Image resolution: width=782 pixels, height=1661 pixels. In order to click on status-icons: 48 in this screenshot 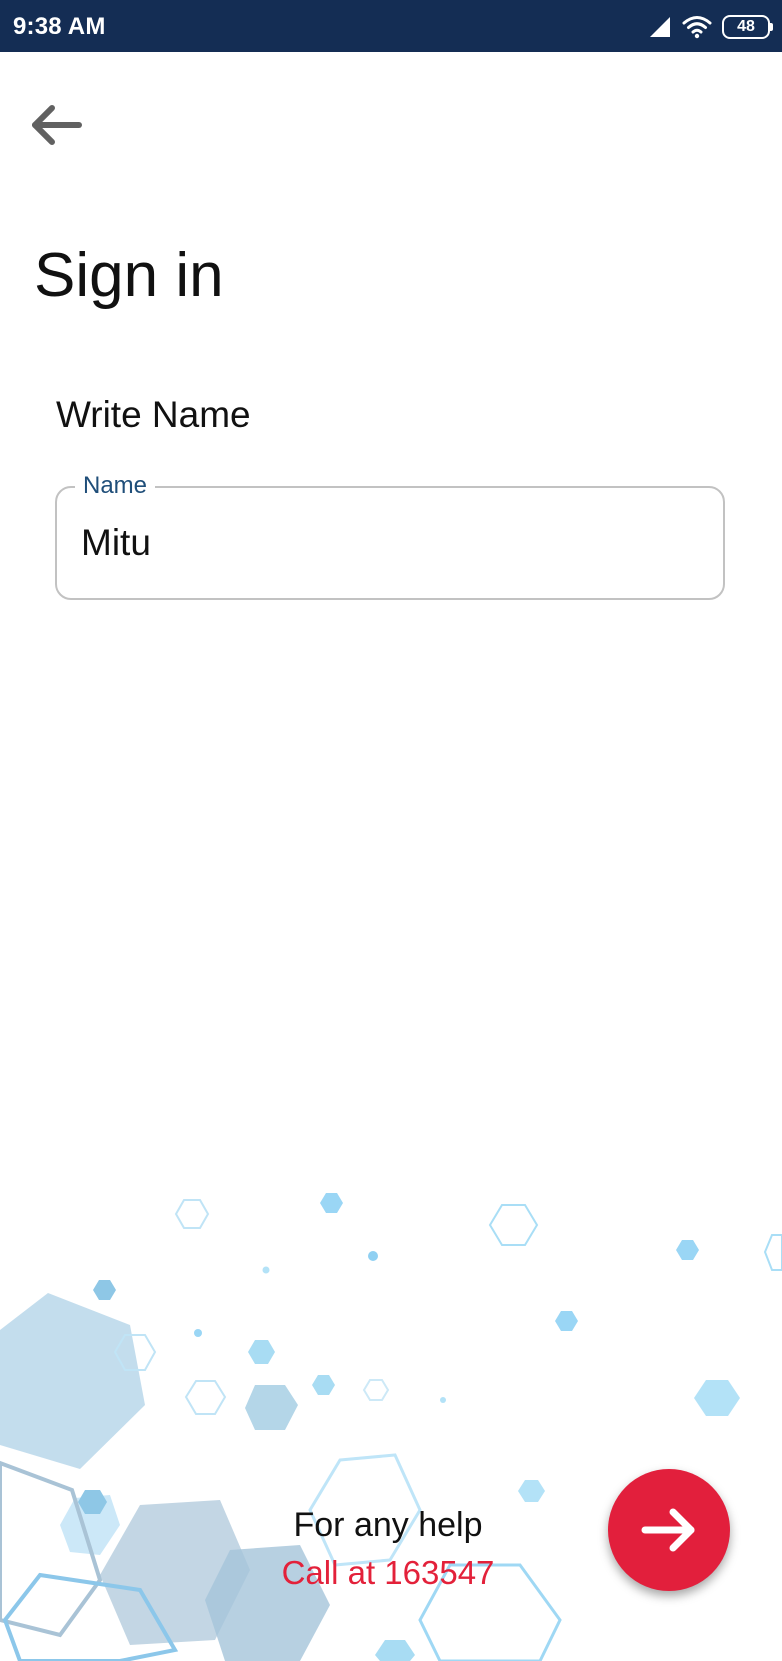, I will do `click(710, 27)`.